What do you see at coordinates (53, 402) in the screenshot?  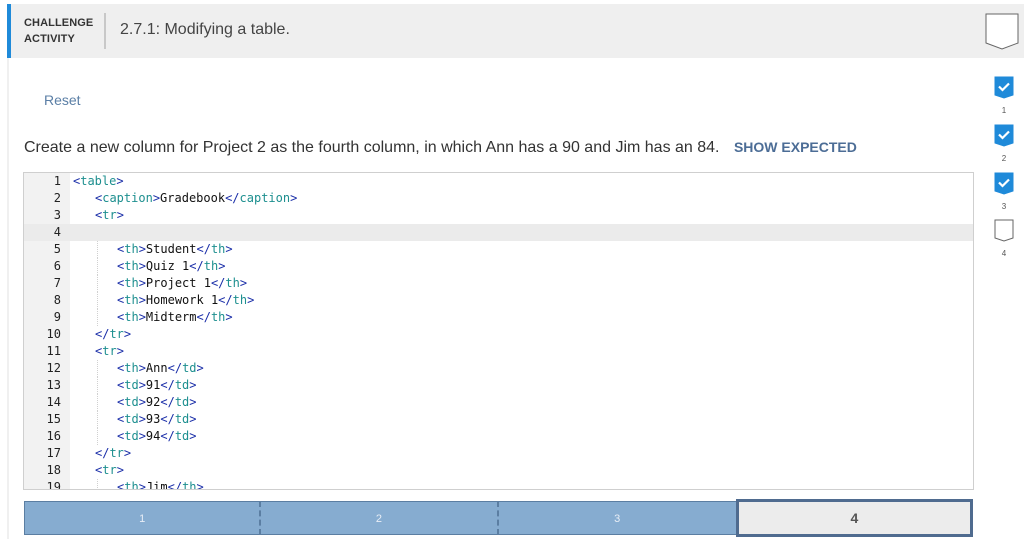 I see `line-number: 14` at bounding box center [53, 402].